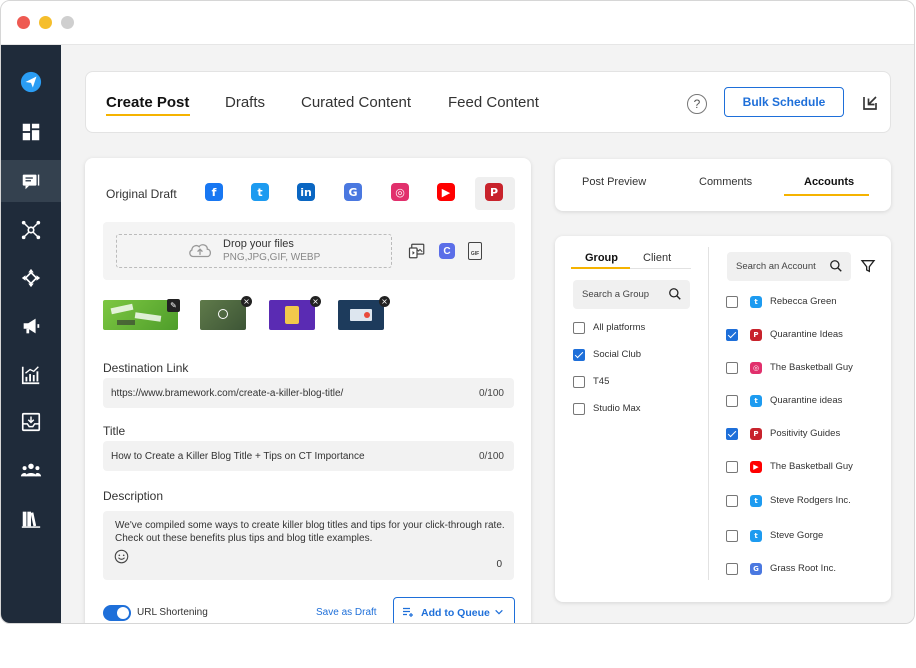  Describe the element at coordinates (708, 413) in the screenshot. I see `panel-divider` at that location.